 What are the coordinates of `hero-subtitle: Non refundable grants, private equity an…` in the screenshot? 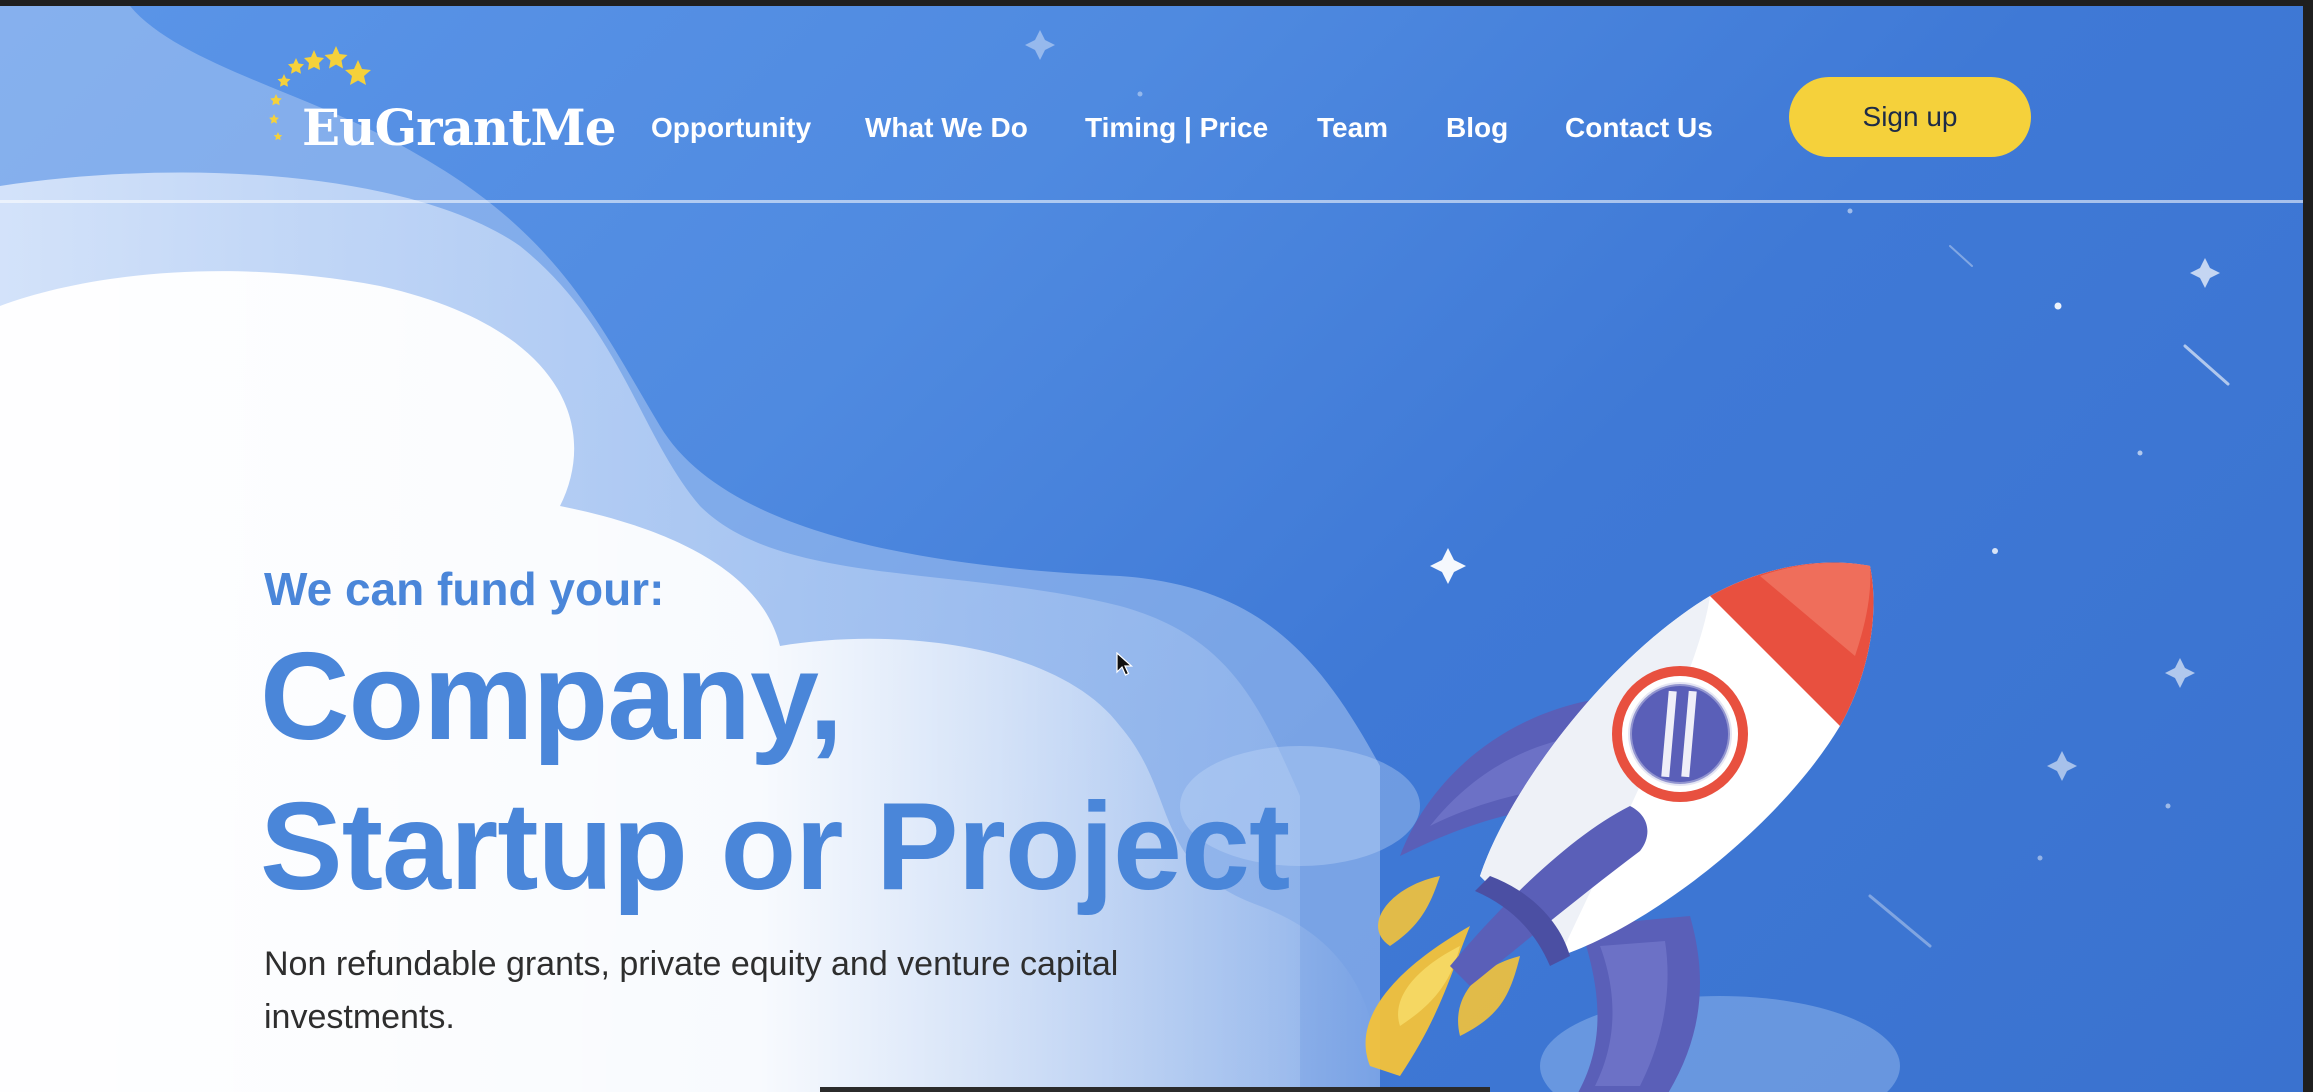 It's located at (691, 990).